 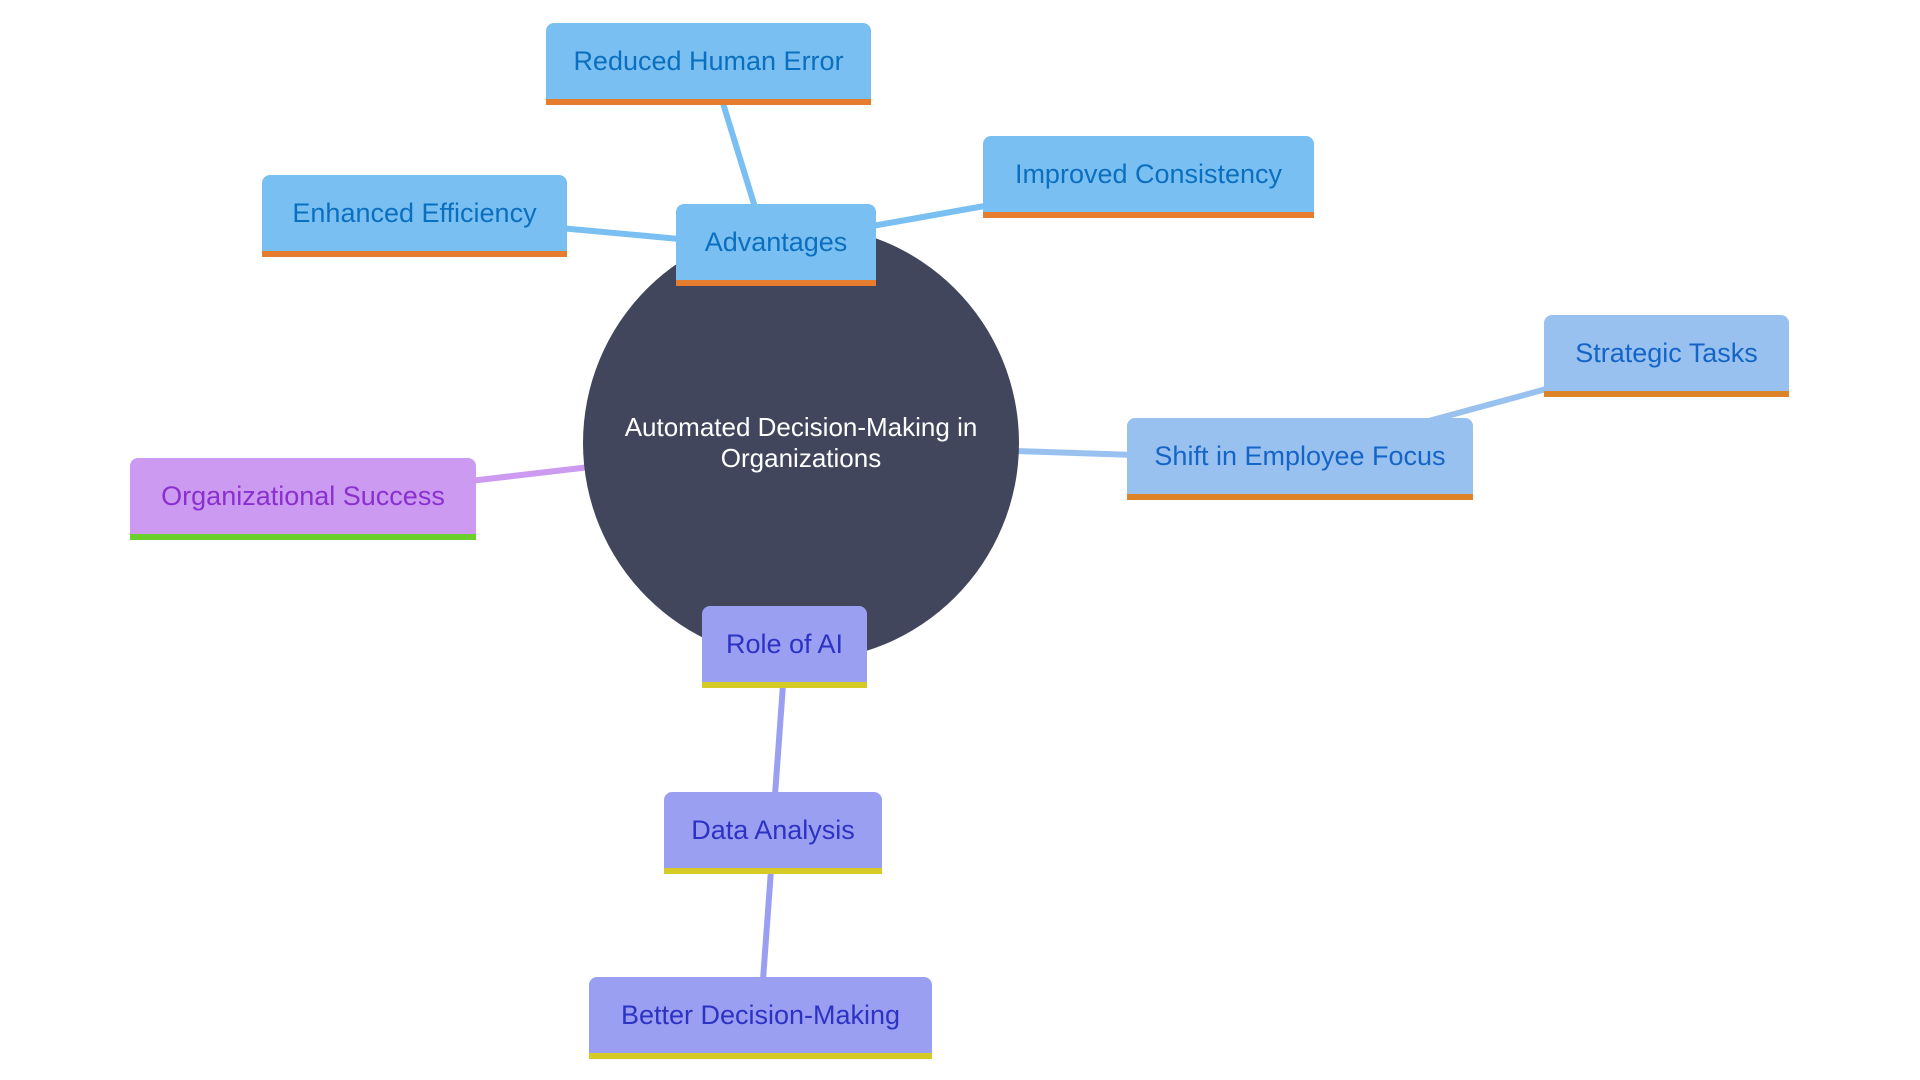 What do you see at coordinates (760, 1014) in the screenshot?
I see `node-label: Better Decision-Making` at bounding box center [760, 1014].